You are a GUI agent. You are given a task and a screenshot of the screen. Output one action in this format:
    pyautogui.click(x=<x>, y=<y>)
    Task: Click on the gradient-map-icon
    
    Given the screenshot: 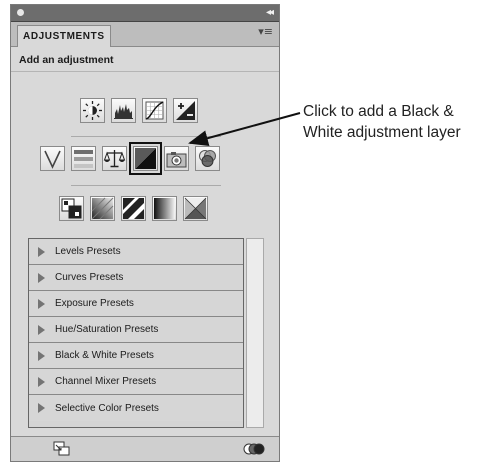 What is the action you would take?
    pyautogui.click(x=164, y=208)
    